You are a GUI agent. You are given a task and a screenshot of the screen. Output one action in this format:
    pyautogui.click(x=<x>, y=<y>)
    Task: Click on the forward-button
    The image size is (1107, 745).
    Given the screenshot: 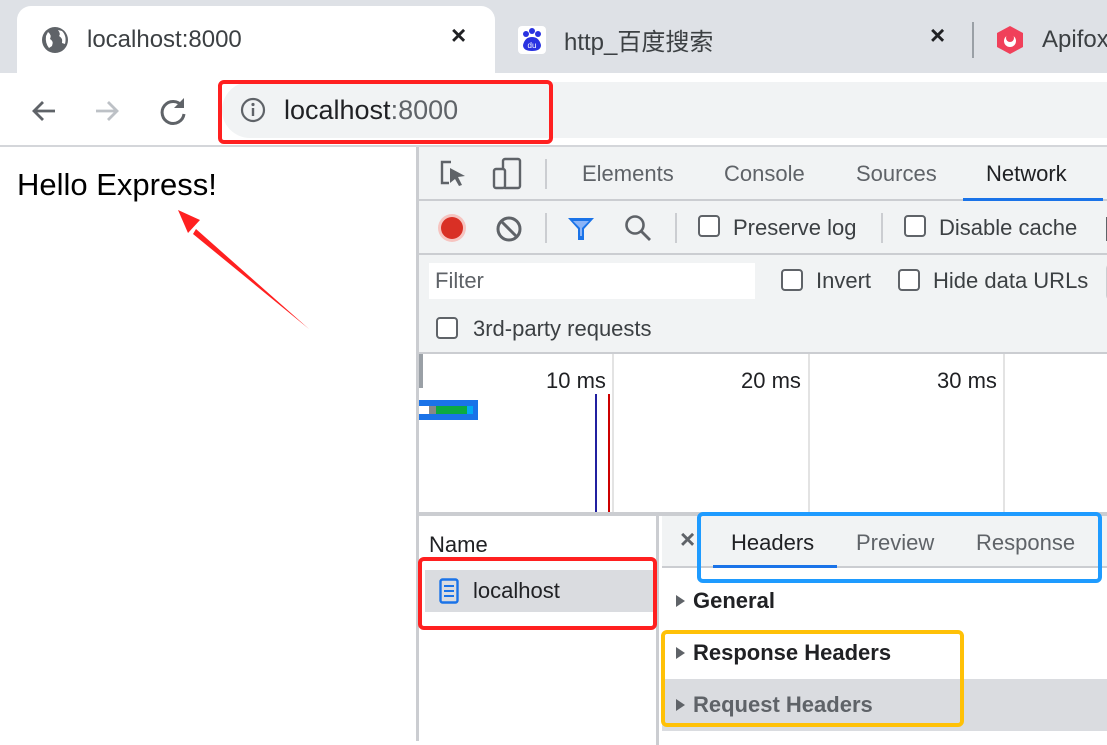 What is the action you would take?
    pyautogui.click(x=107, y=111)
    